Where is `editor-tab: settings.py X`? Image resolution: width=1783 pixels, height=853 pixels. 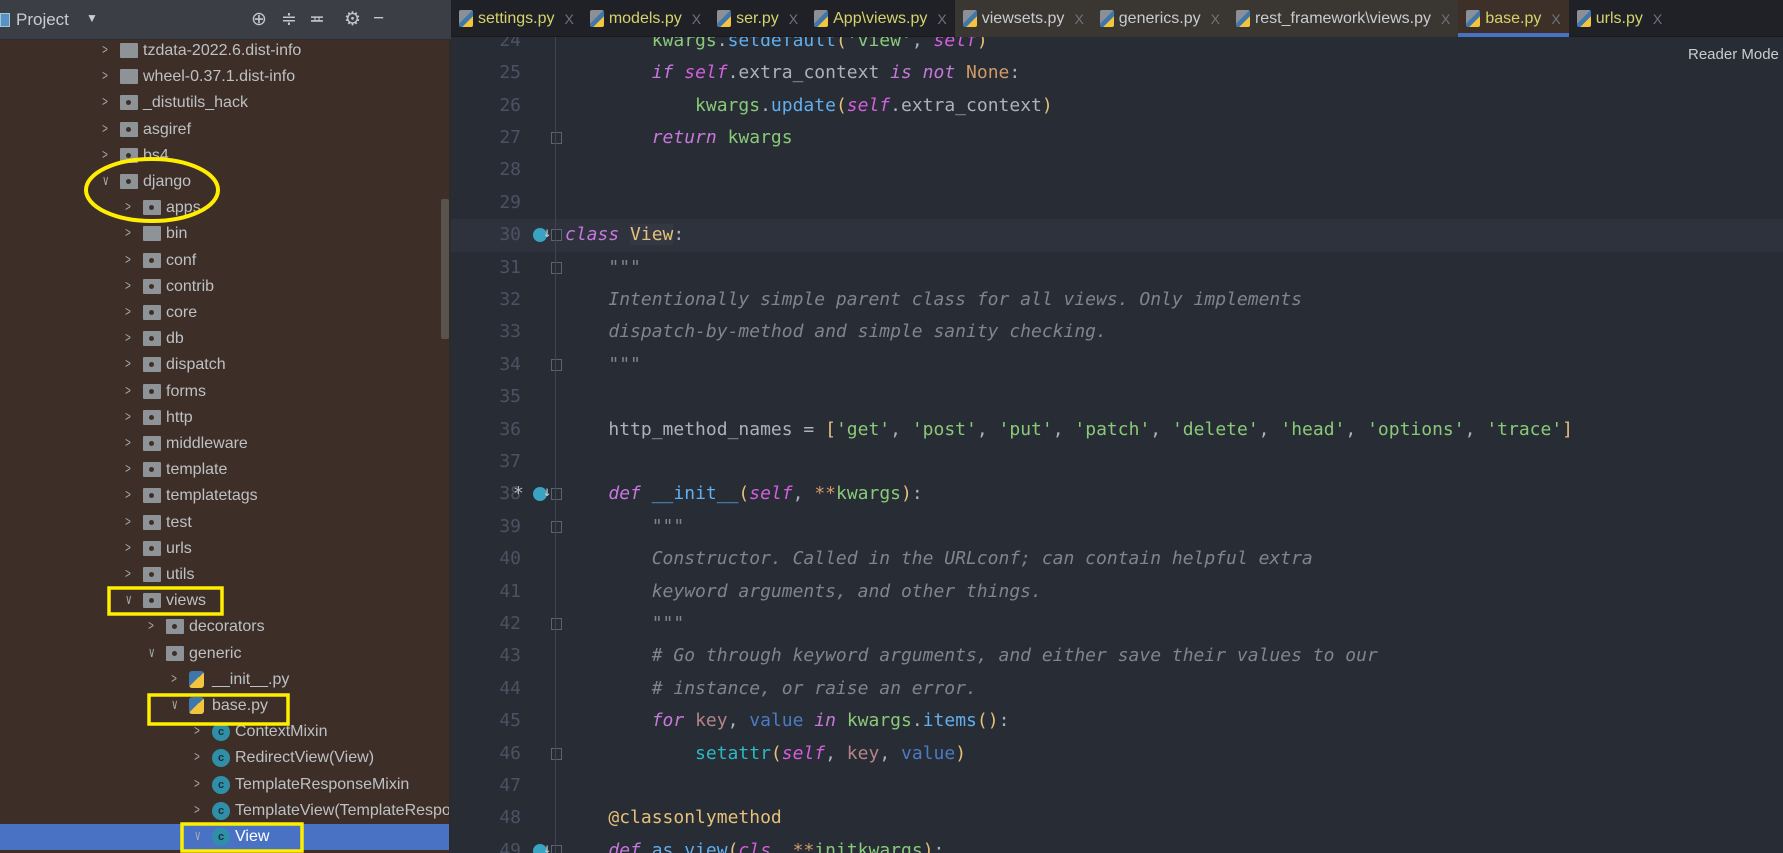
editor-tab: settings.py X is located at coordinates (516, 18).